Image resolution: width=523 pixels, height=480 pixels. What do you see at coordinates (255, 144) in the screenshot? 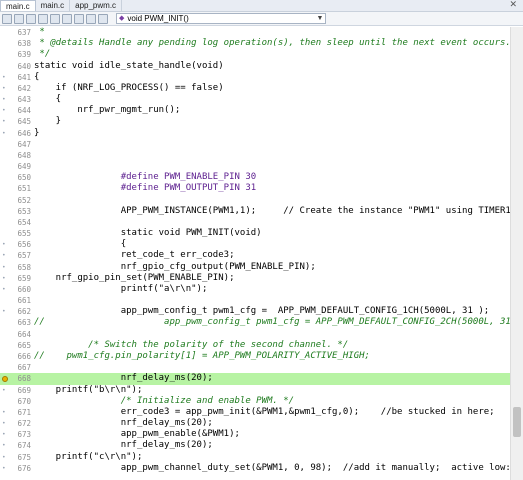
I see `code-line: 647` at bounding box center [255, 144].